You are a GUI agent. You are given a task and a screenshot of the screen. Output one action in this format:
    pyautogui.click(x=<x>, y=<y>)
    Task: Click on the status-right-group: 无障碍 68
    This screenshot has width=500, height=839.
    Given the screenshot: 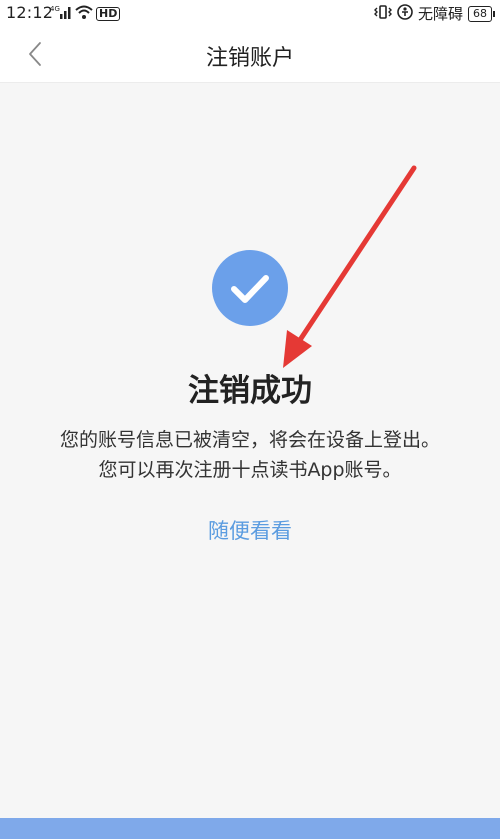 What is the action you would take?
    pyautogui.click(x=434, y=13)
    